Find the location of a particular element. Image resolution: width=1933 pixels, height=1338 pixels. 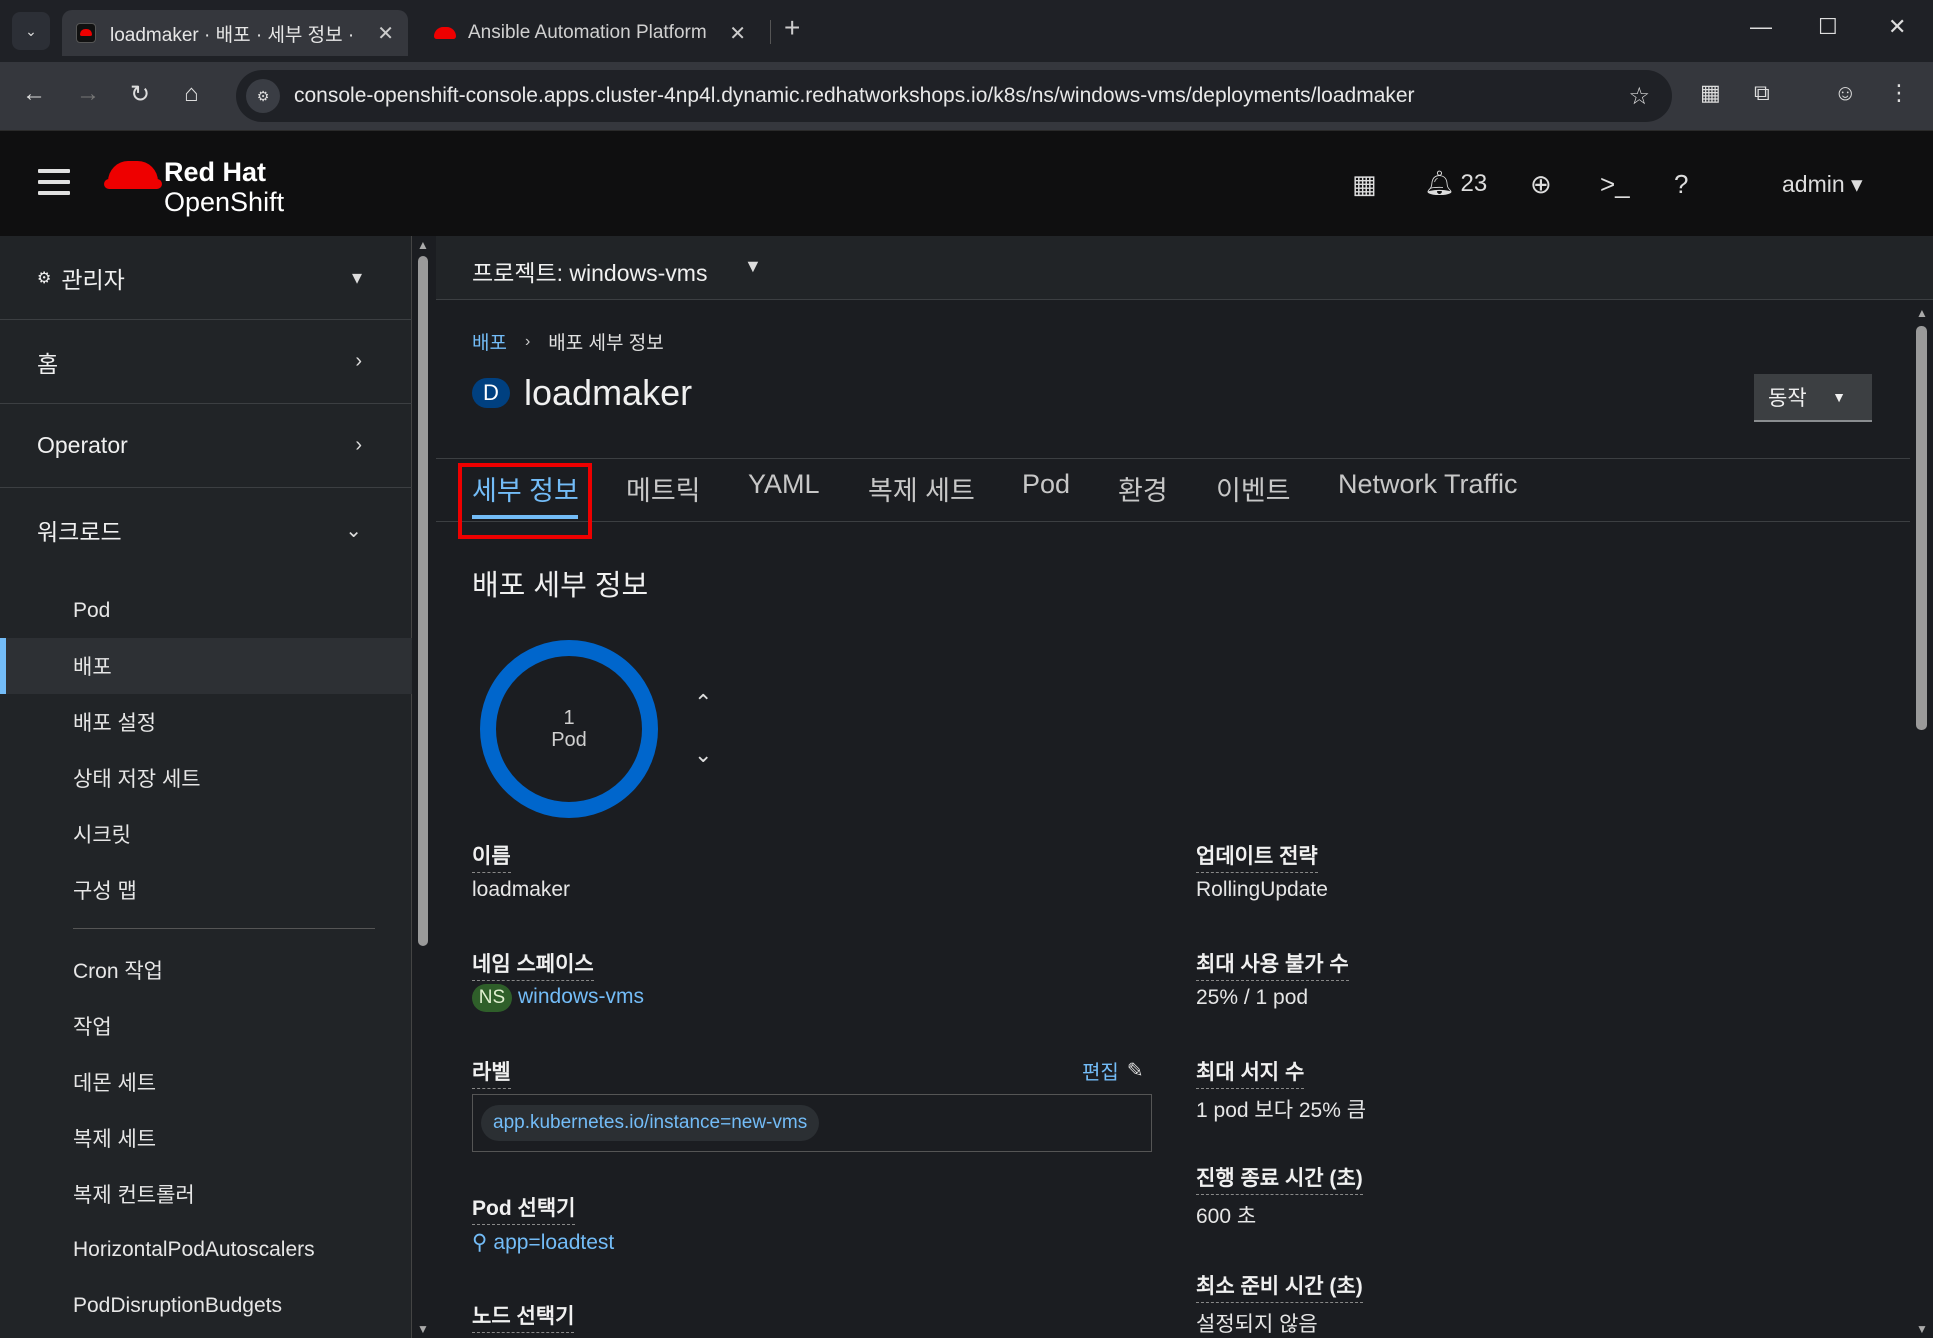

project-selector: 프로젝트: windows-vms is located at coordinates (589, 271).